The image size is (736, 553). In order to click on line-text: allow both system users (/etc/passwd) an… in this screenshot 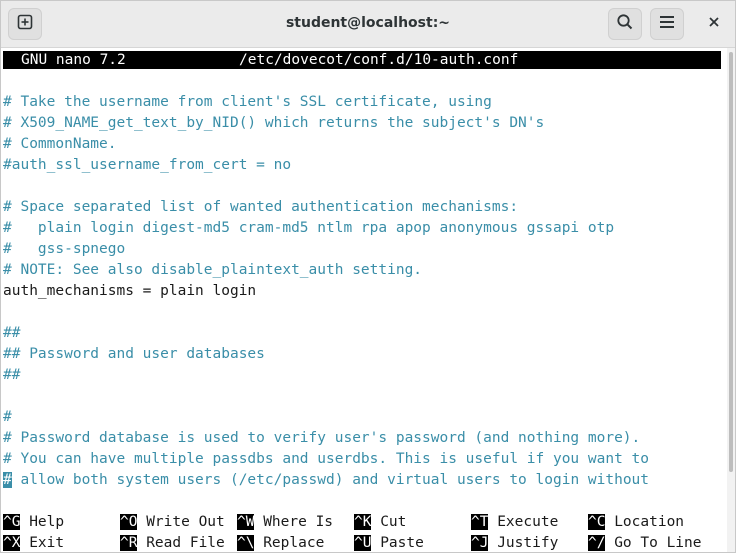, I will do `click(330, 480)`.